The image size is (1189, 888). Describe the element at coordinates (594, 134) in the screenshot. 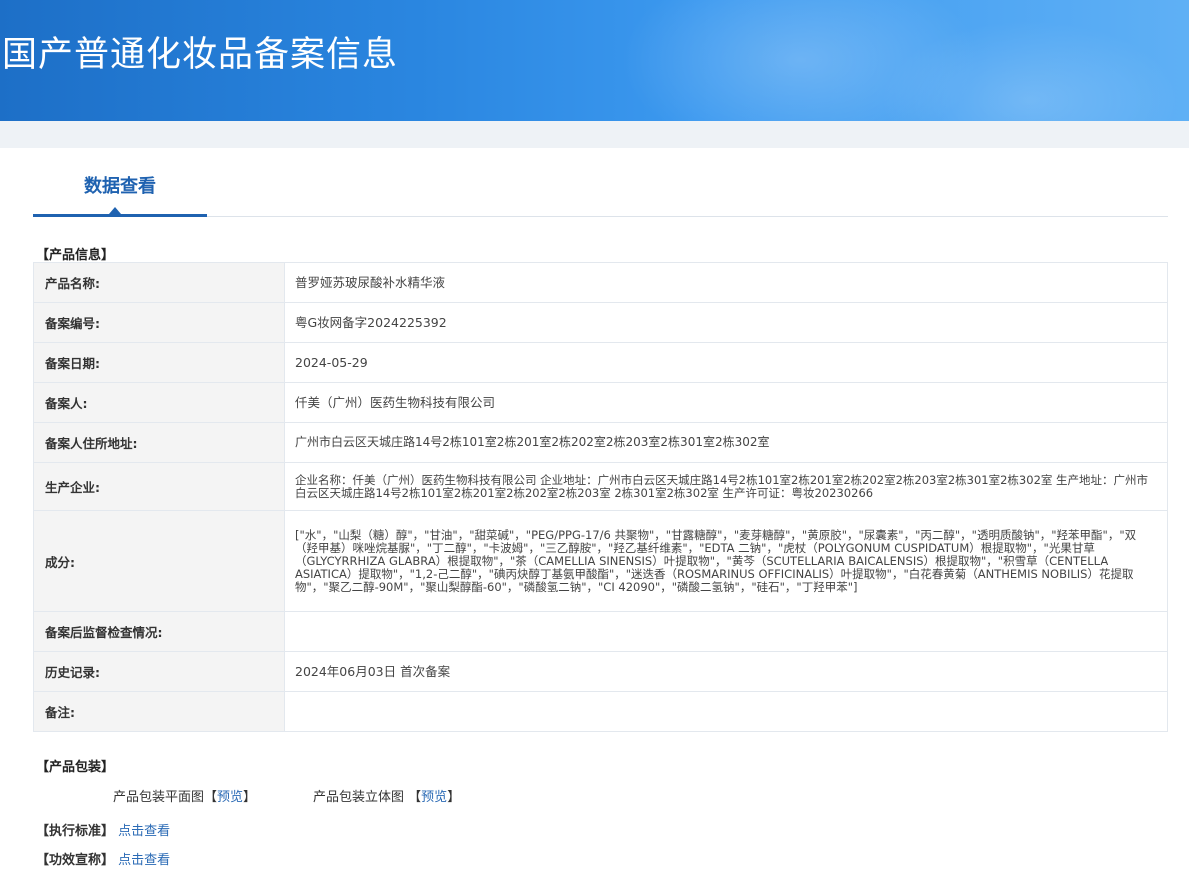

I see `header-divider-band` at that location.